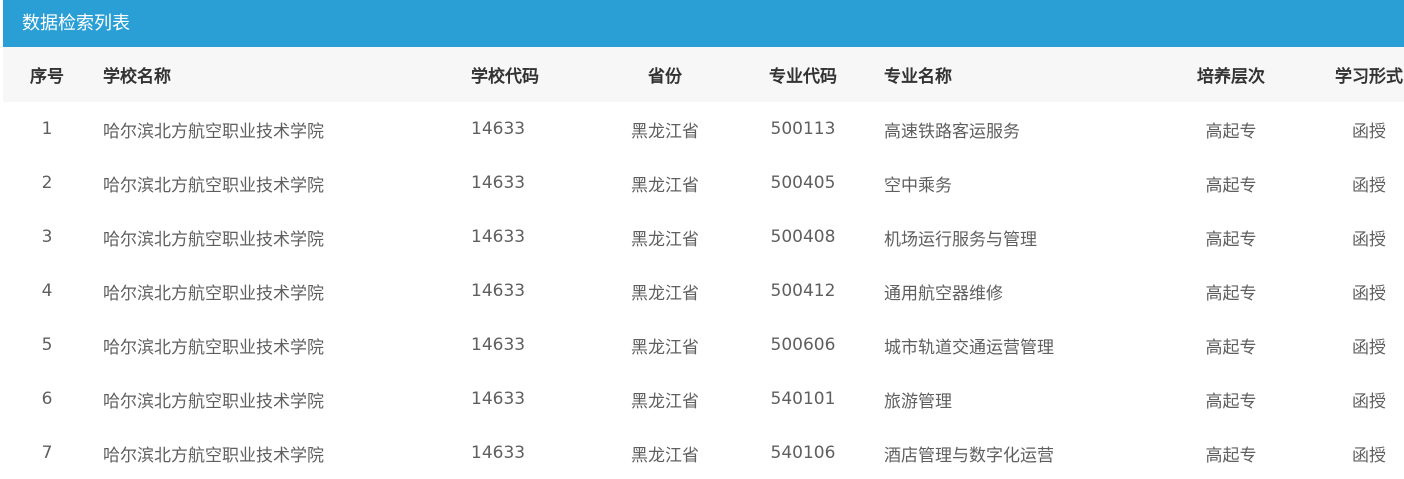  I want to click on cell-major-name: 机场运行服务与管理, so click(960, 239).